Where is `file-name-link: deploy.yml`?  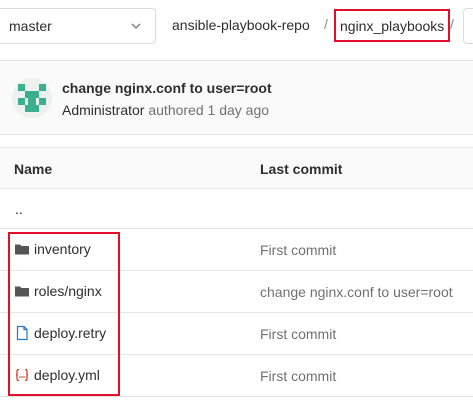 file-name-link: deploy.yml is located at coordinates (57, 375).